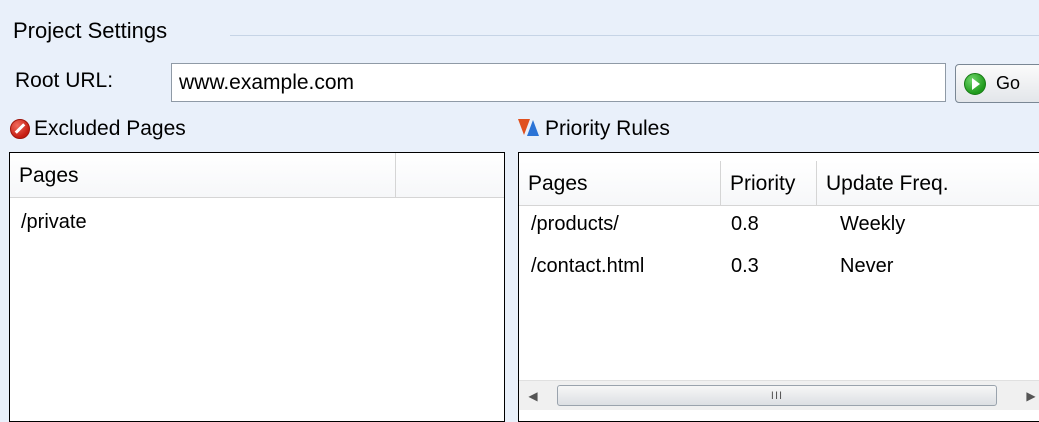  I want to click on section-title: Project Settings, so click(90, 30).